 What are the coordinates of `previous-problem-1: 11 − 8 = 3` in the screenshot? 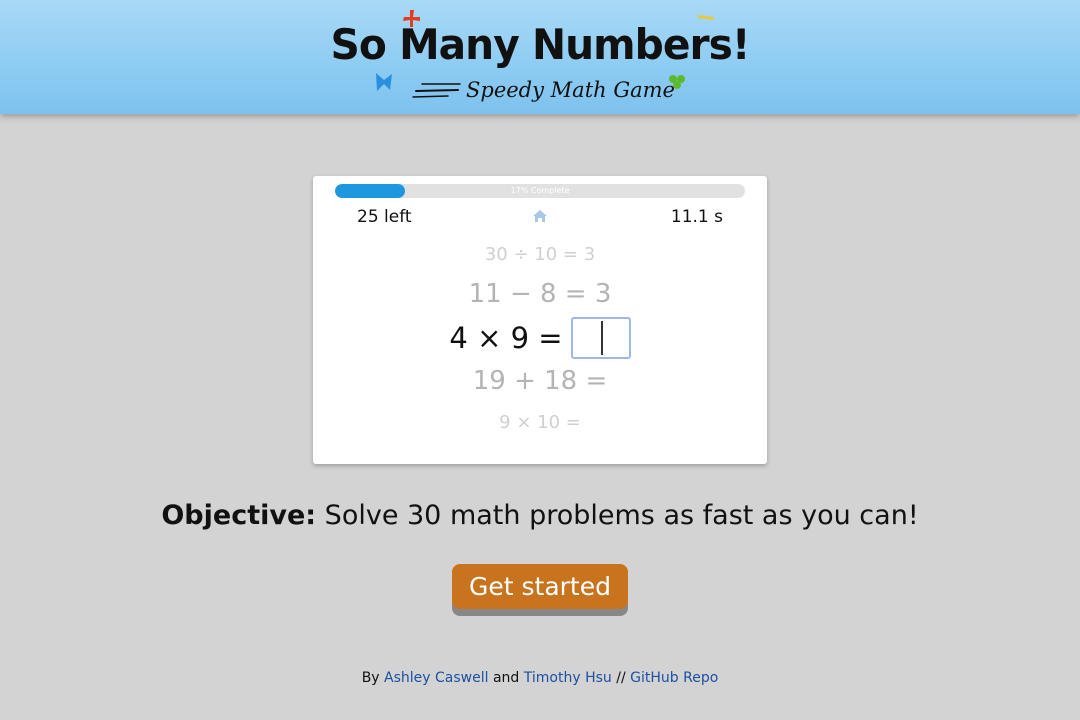 It's located at (540, 294).